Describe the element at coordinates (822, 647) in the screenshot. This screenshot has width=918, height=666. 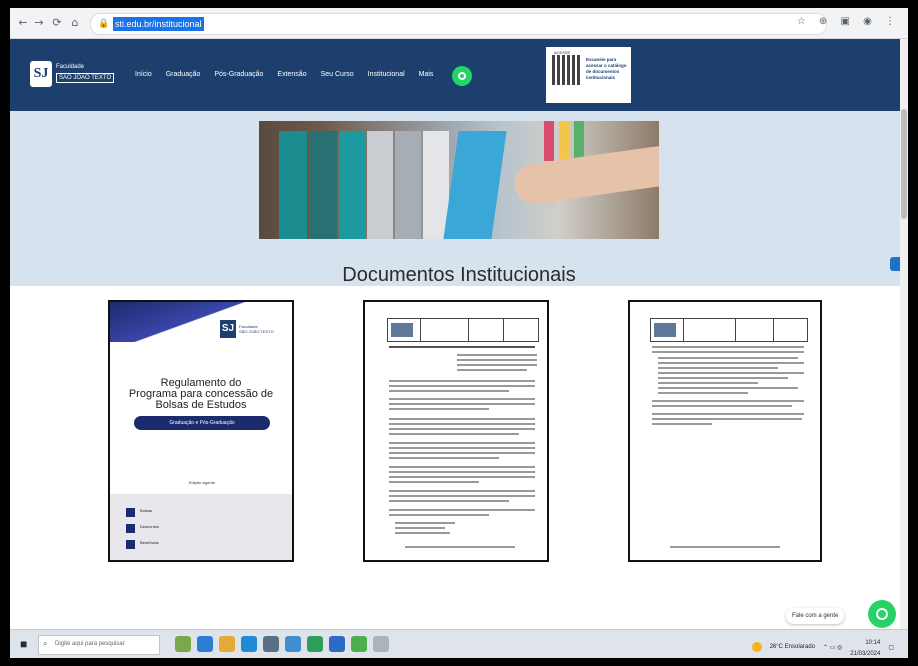
I see `system-tray: 26°C Ensolarado ⌃ ▭ ◎ 10:14 21/03/2024 ▢` at that location.